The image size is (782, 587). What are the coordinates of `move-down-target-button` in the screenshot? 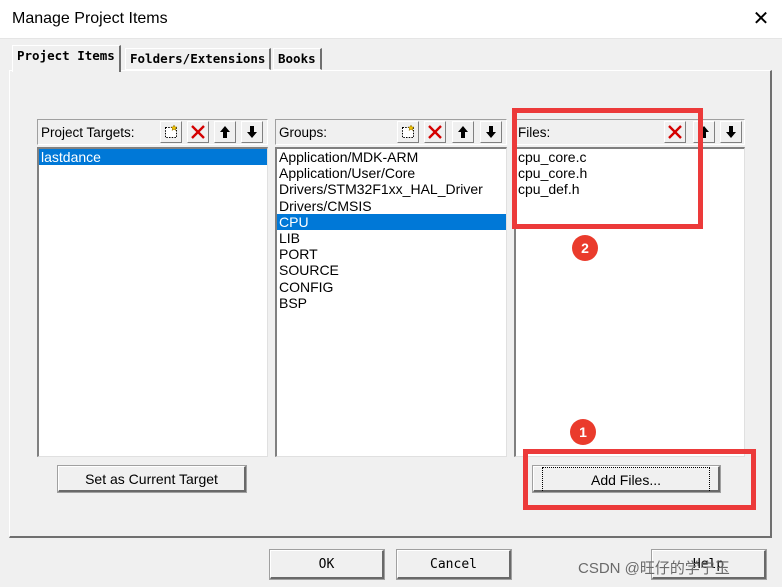 It's located at (252, 132).